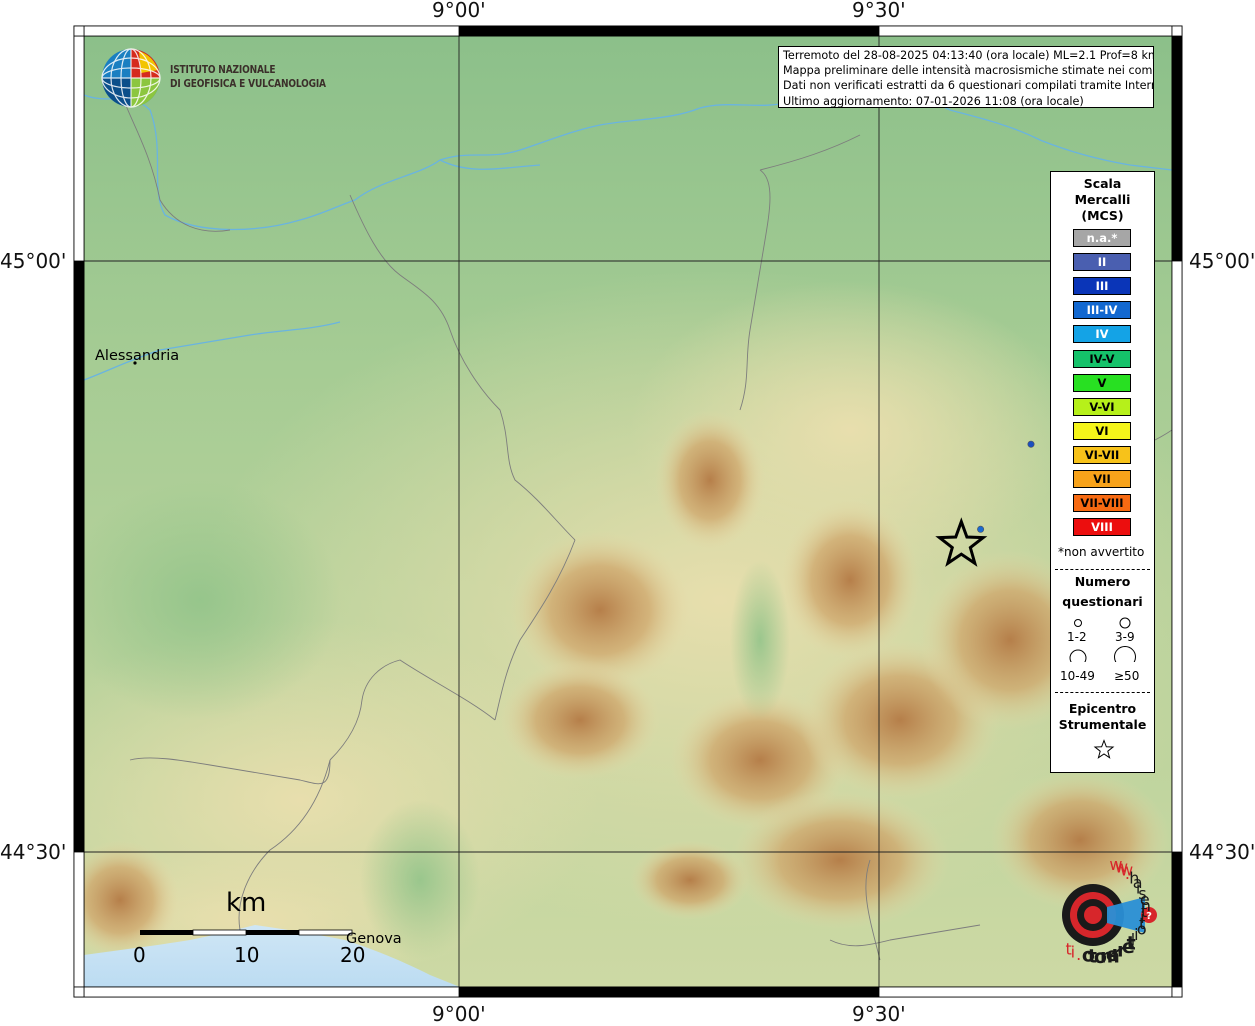 Image resolution: width=1255 pixels, height=1026 pixels. Describe the element at coordinates (1102, 430) in the screenshot. I see `legend-swatch-vi: VI` at that location.